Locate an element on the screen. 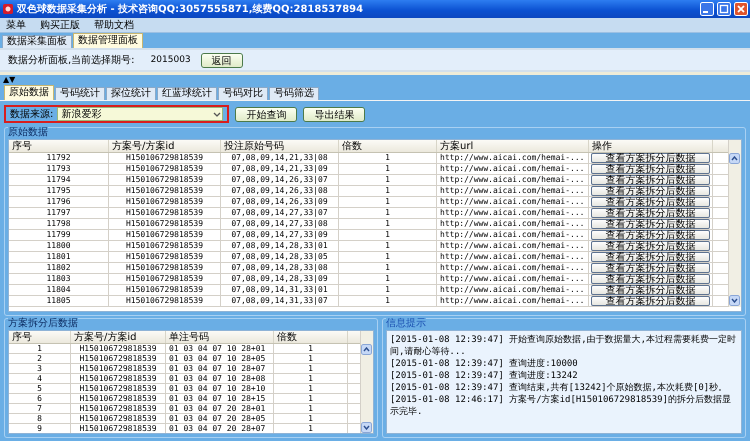 This screenshot has height=441, width=750. table-cell: 07,08,09,14,27,33|07 is located at coordinates (280, 213).